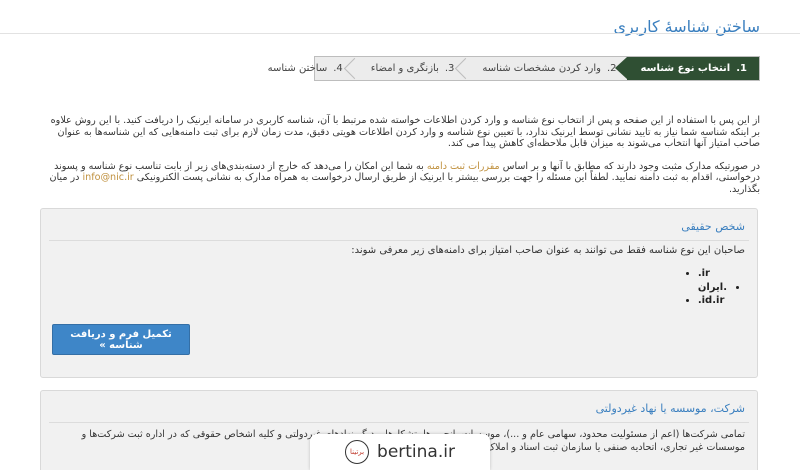  I want to click on step-number: 1., so click(741, 68).